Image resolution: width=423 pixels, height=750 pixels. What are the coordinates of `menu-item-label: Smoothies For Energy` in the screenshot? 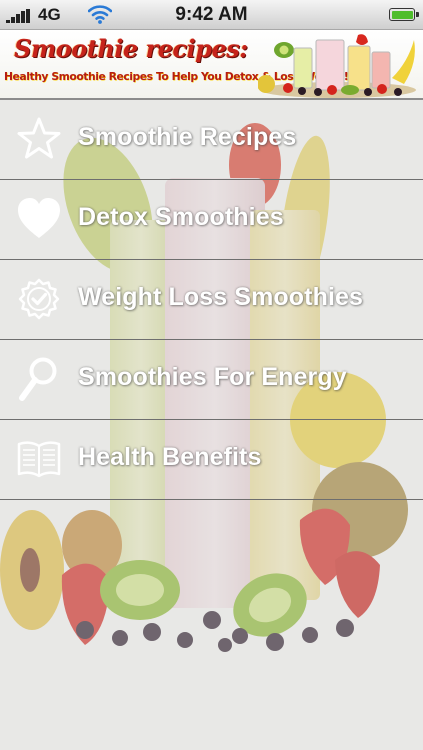 It's located at (212, 377).